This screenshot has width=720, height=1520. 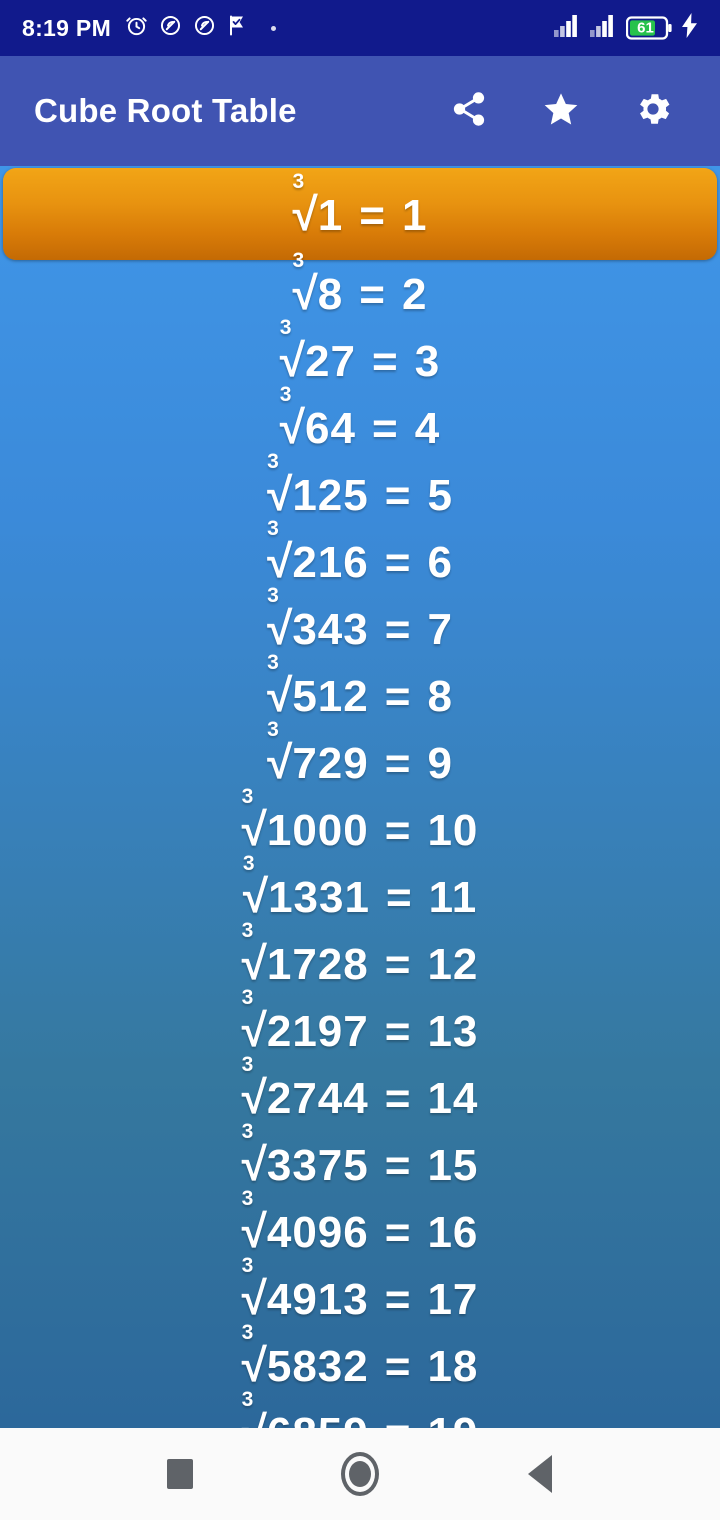 I want to click on cube-root-row: 3 √ 1331 = 11, so click(x=360, y=891).